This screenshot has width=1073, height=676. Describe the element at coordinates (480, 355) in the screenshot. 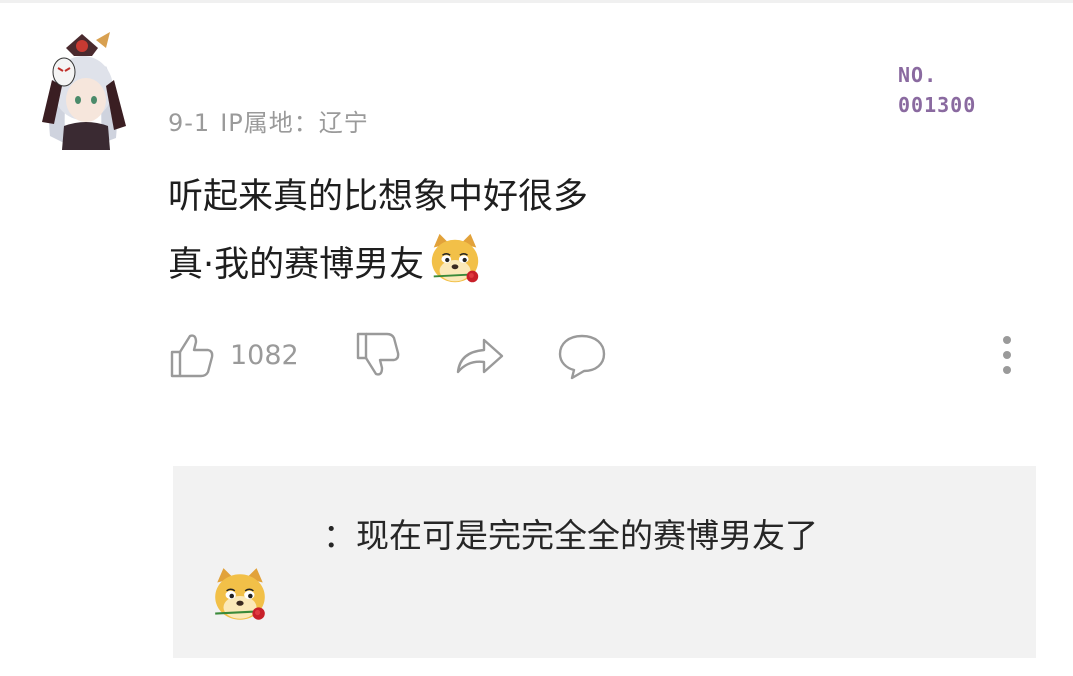

I see `share-icon` at that location.